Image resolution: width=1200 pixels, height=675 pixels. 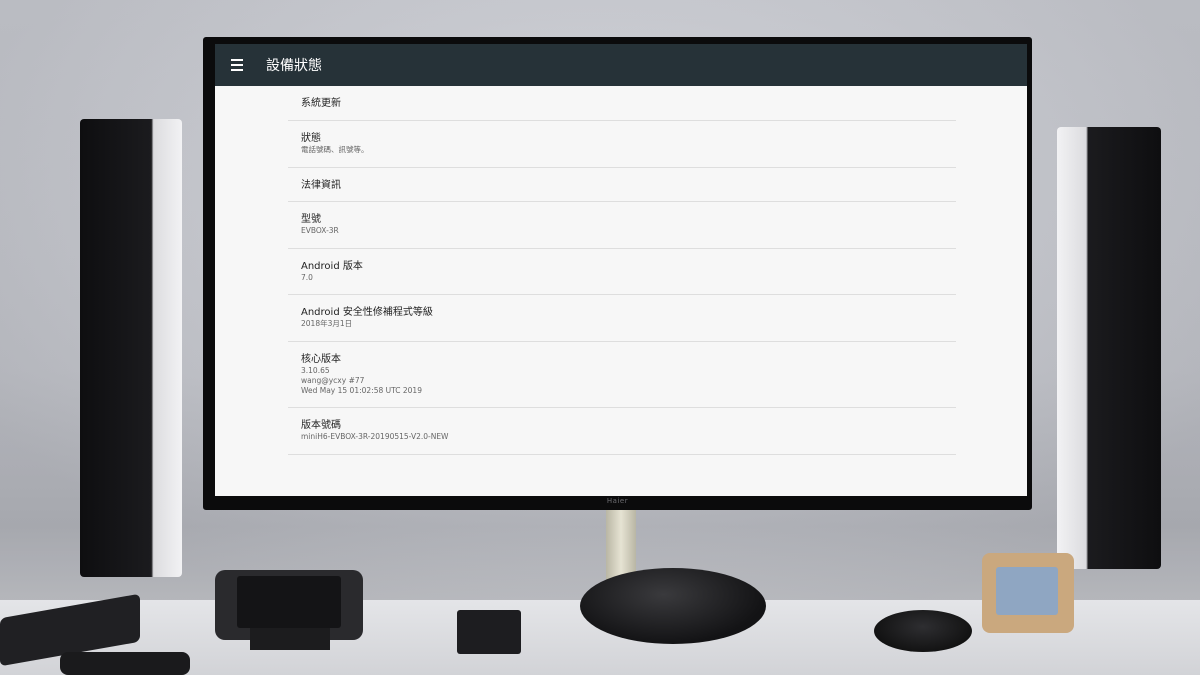 I want to click on settings-item: 法律資訊, so click(x=622, y=185).